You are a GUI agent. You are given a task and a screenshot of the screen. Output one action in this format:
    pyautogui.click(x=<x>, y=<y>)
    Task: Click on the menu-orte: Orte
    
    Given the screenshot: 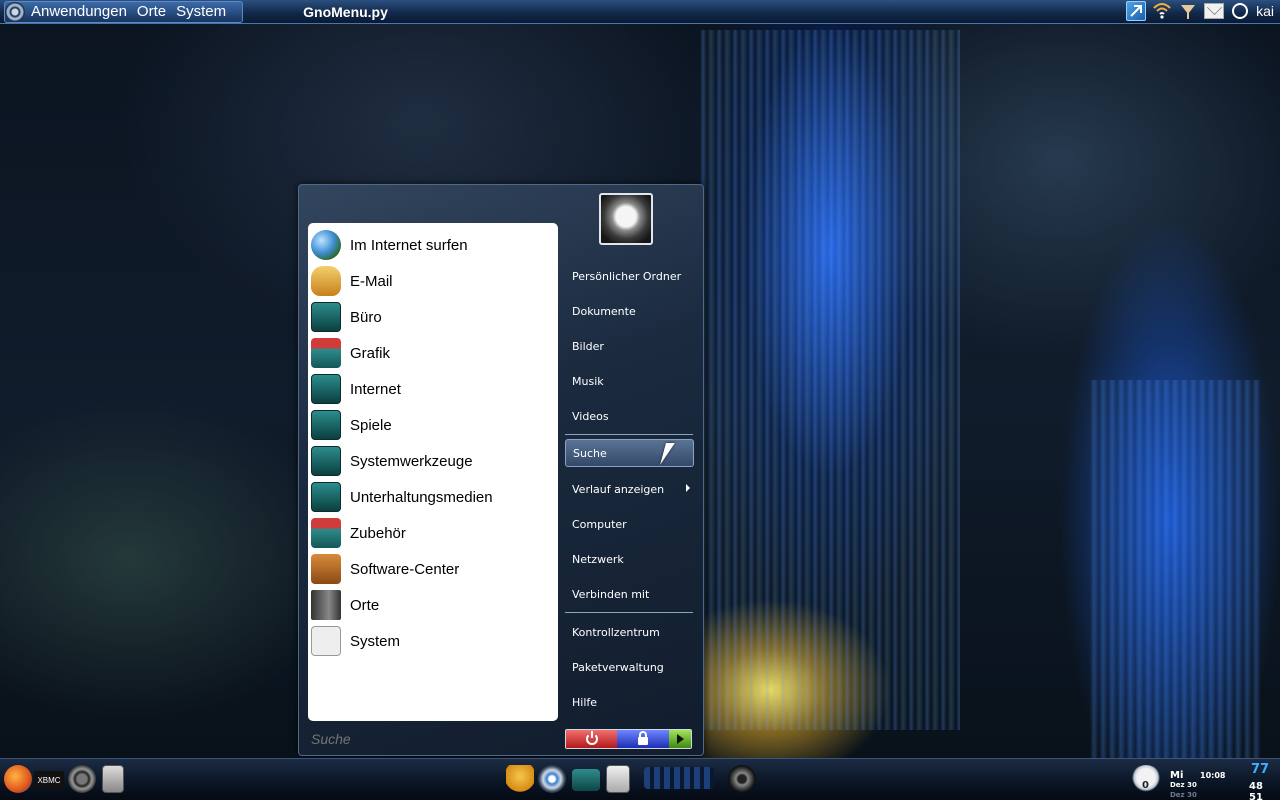 What is the action you would take?
    pyautogui.click(x=151, y=11)
    